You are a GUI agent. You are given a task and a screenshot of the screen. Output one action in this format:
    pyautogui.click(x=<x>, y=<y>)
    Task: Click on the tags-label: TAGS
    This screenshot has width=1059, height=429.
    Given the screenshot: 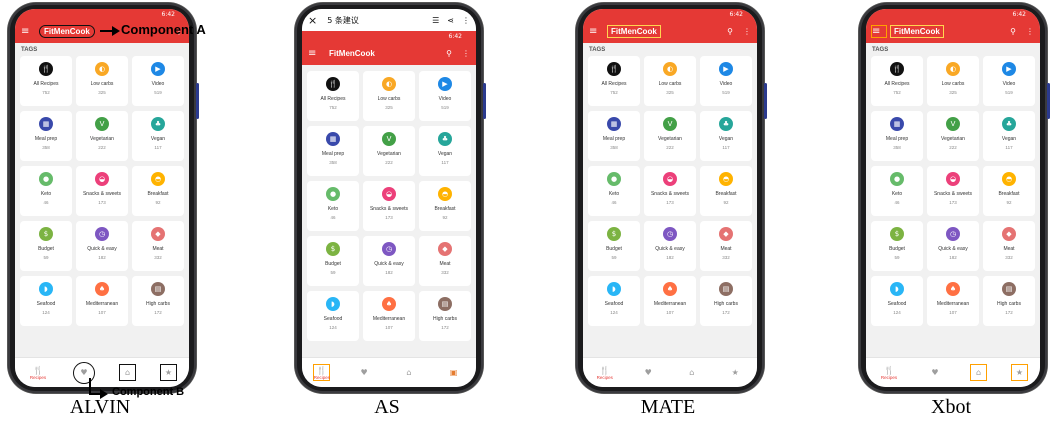 What is the action you would take?
    pyautogui.click(x=880, y=50)
    